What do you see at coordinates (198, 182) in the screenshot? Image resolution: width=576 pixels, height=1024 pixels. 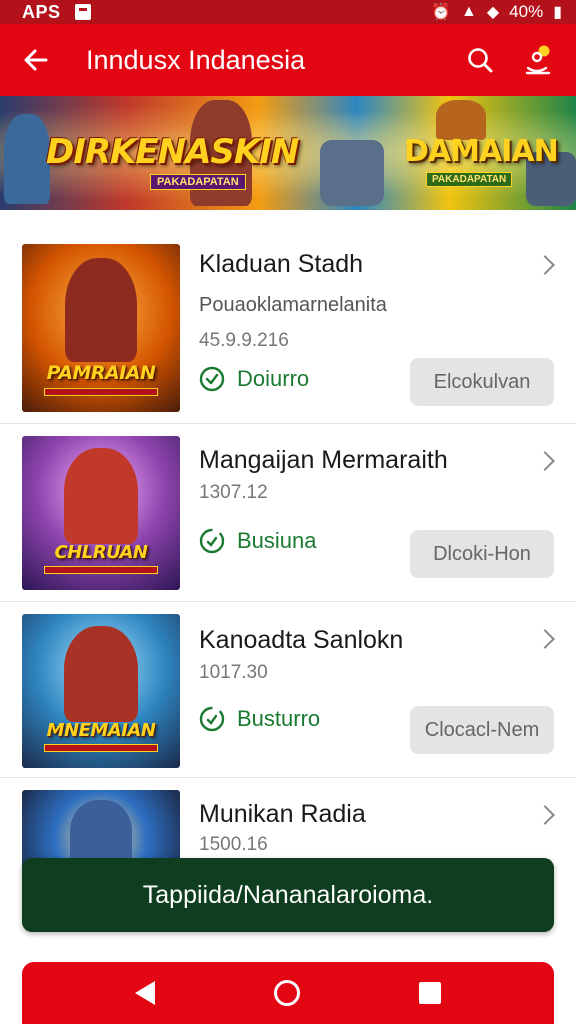 I see `banner-subtitle-left: PAKADAPATAN` at bounding box center [198, 182].